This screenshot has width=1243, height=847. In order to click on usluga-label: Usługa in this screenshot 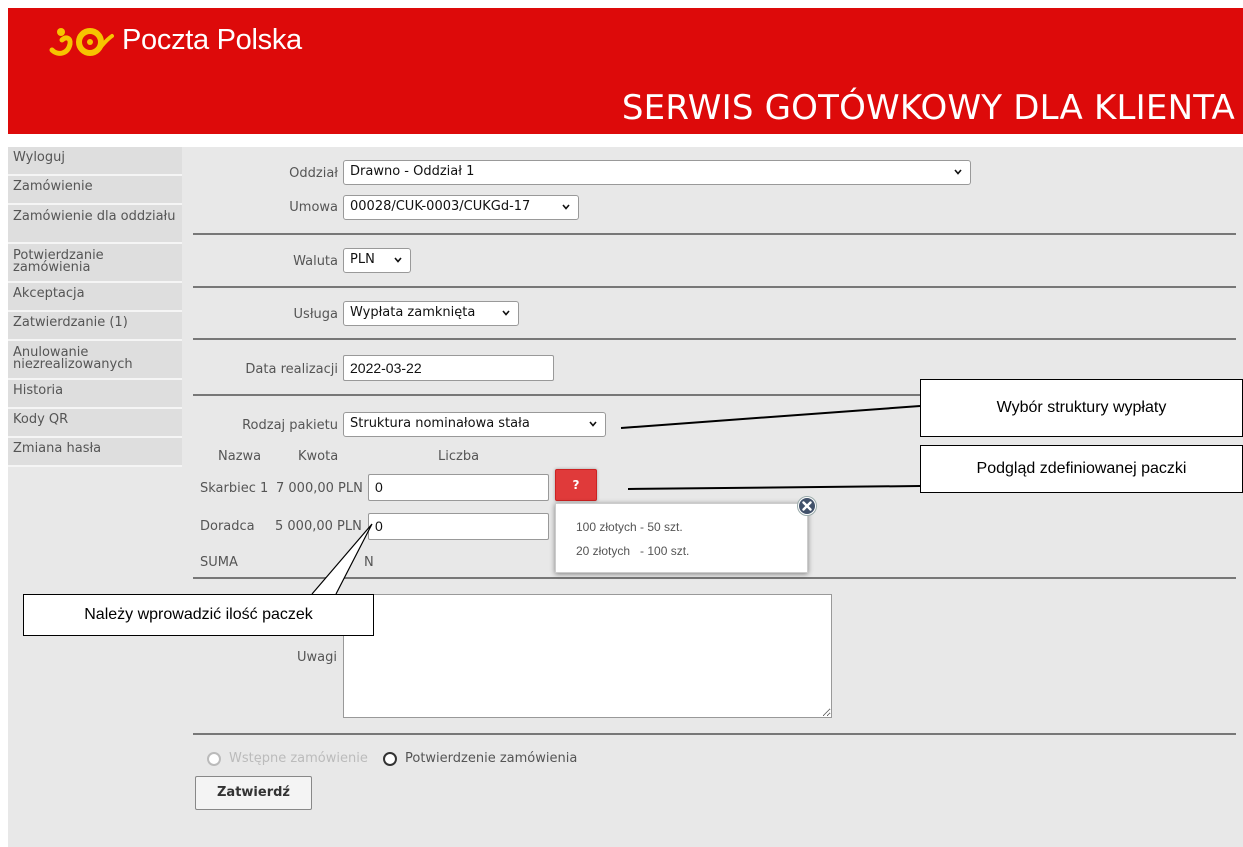, I will do `click(315, 314)`.